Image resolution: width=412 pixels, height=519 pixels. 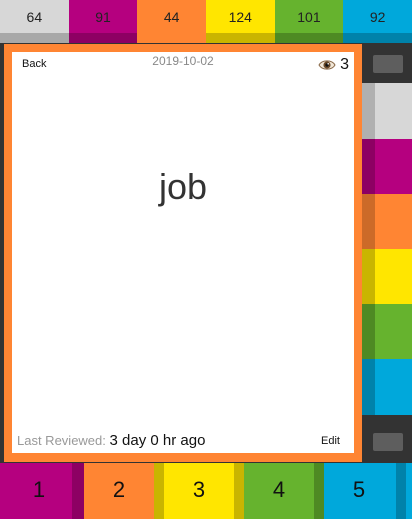 I want to click on box-count-5-underline, so click(x=309, y=38).